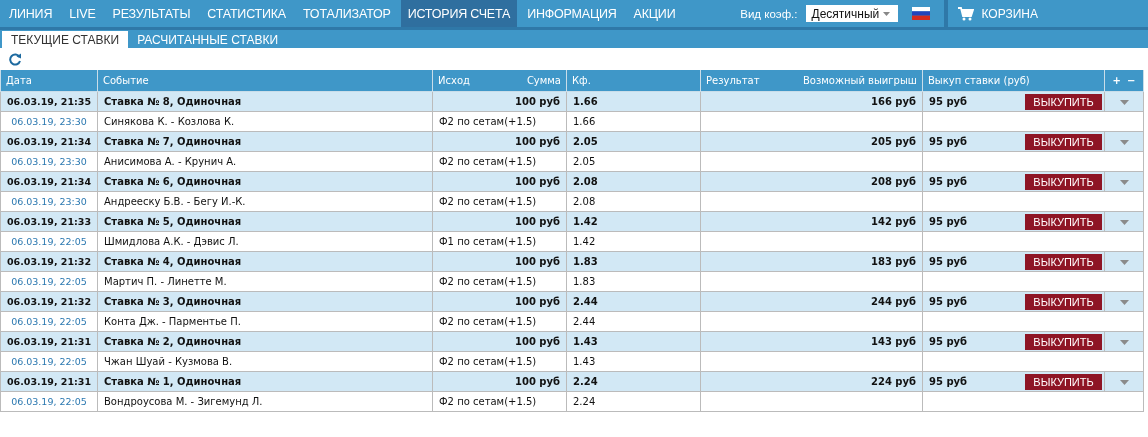 Image resolution: width=1148 pixels, height=437 pixels. I want to click on selection-coef: 1.42, so click(584, 241).